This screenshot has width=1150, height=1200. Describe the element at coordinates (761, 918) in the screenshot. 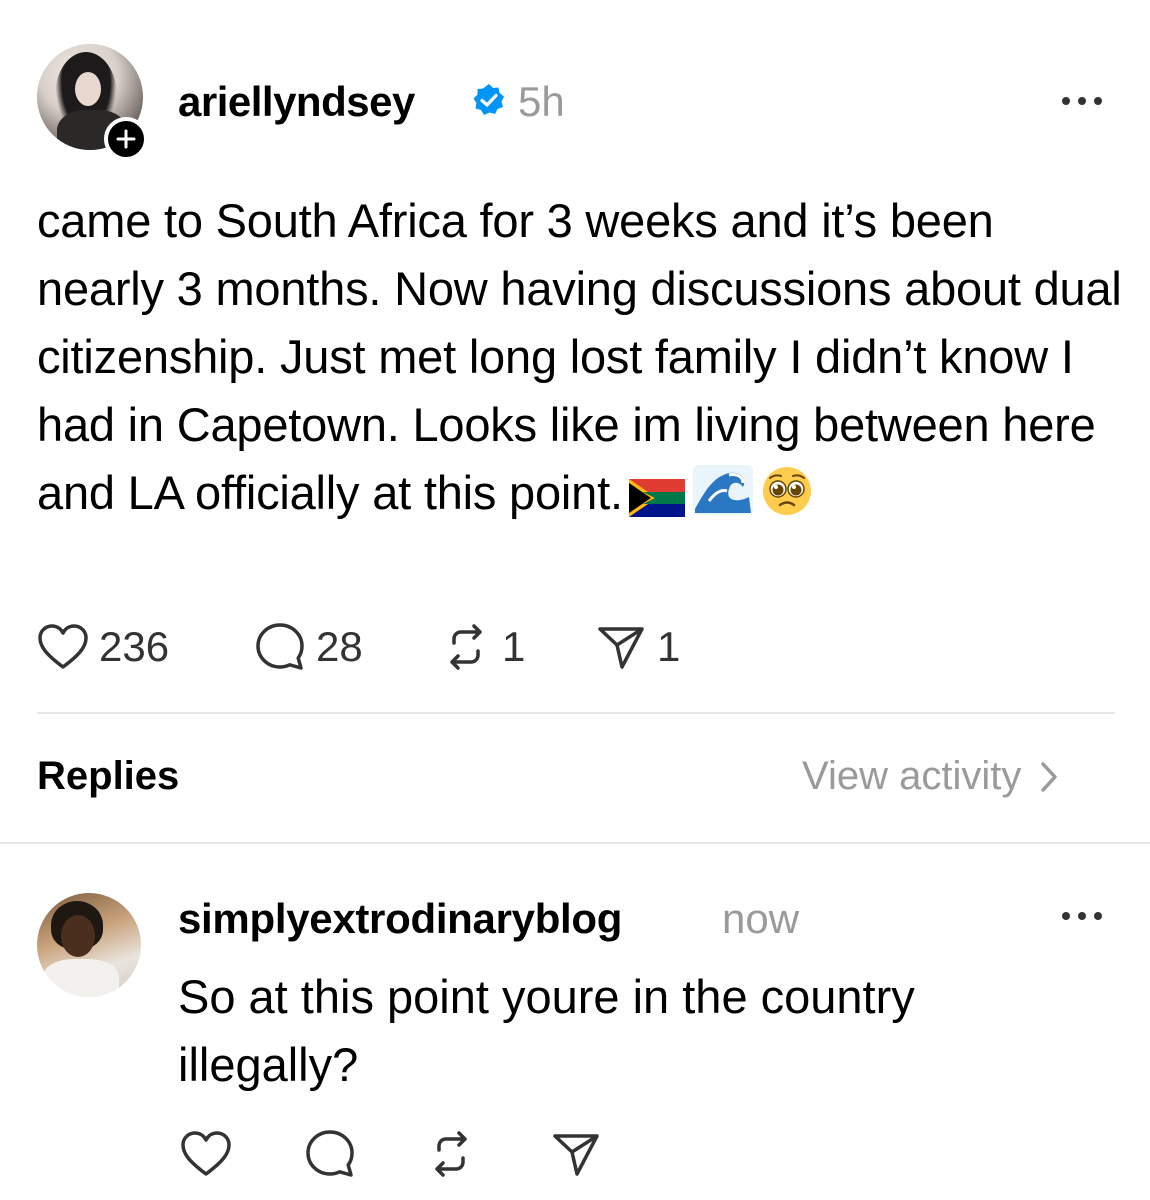

I see `reply-time: now` at that location.